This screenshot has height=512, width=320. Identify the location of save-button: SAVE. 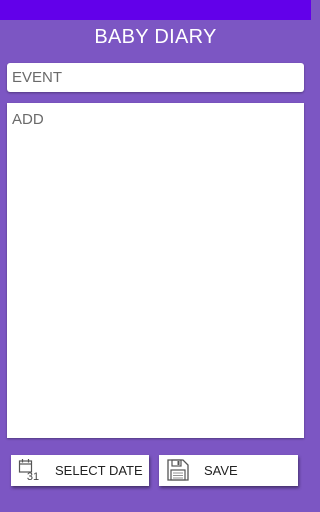
(228, 470).